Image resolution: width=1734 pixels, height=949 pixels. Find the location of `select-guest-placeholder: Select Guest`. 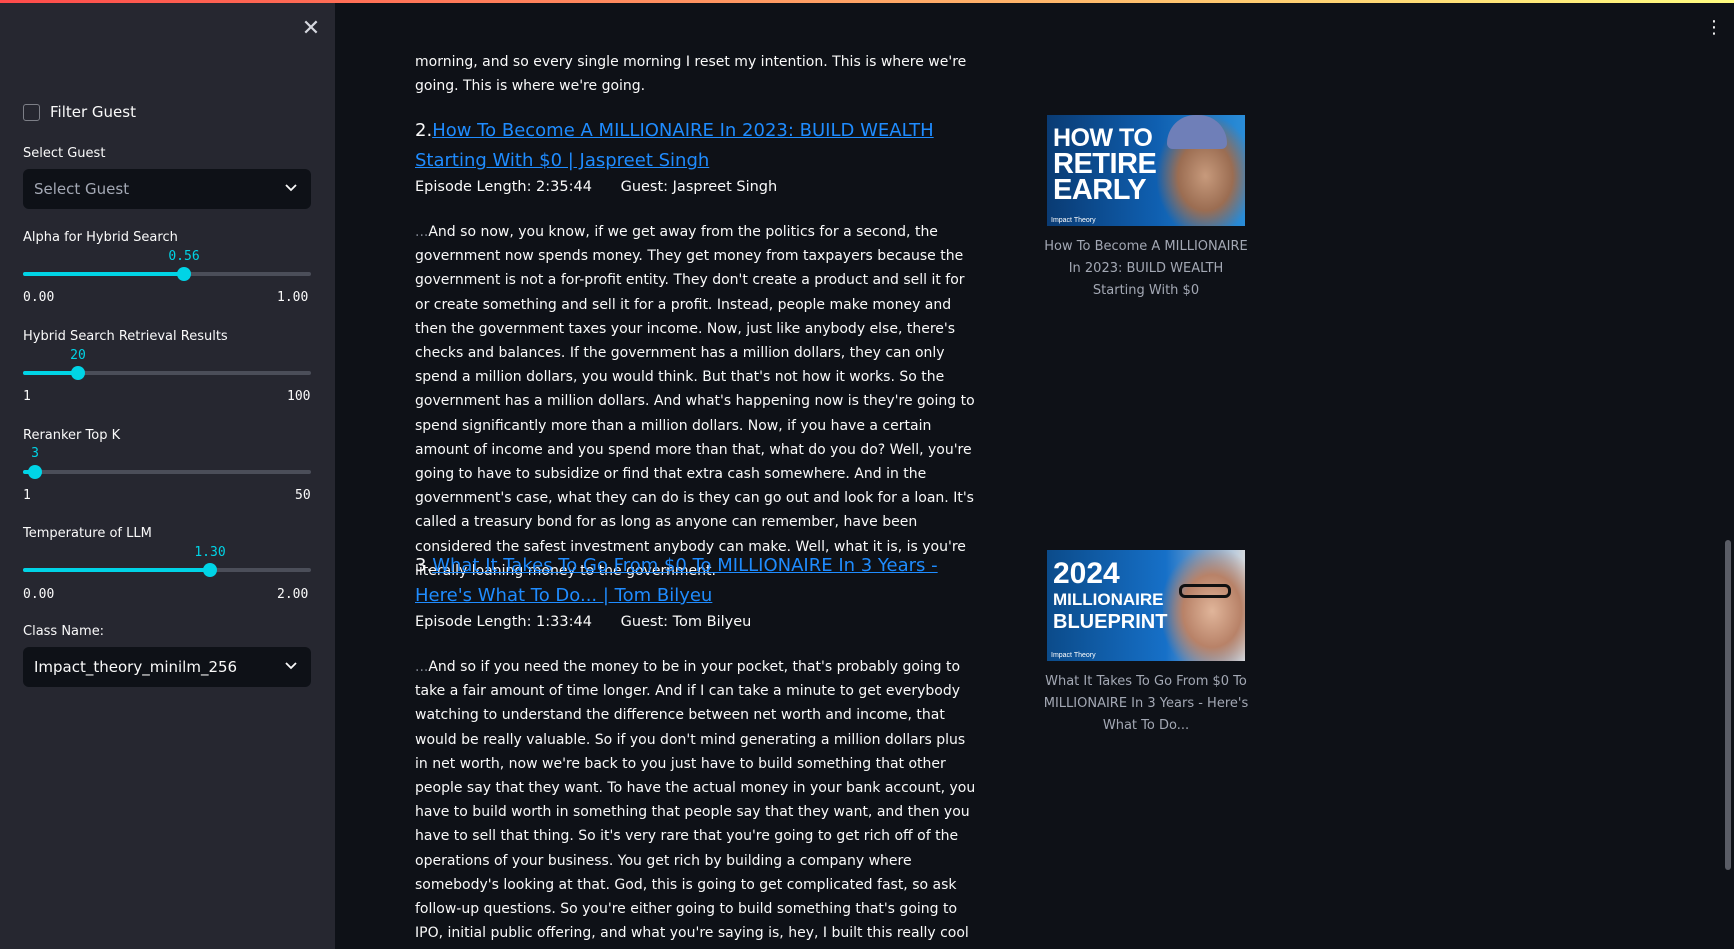

select-guest-placeholder: Select Guest is located at coordinates (82, 189).